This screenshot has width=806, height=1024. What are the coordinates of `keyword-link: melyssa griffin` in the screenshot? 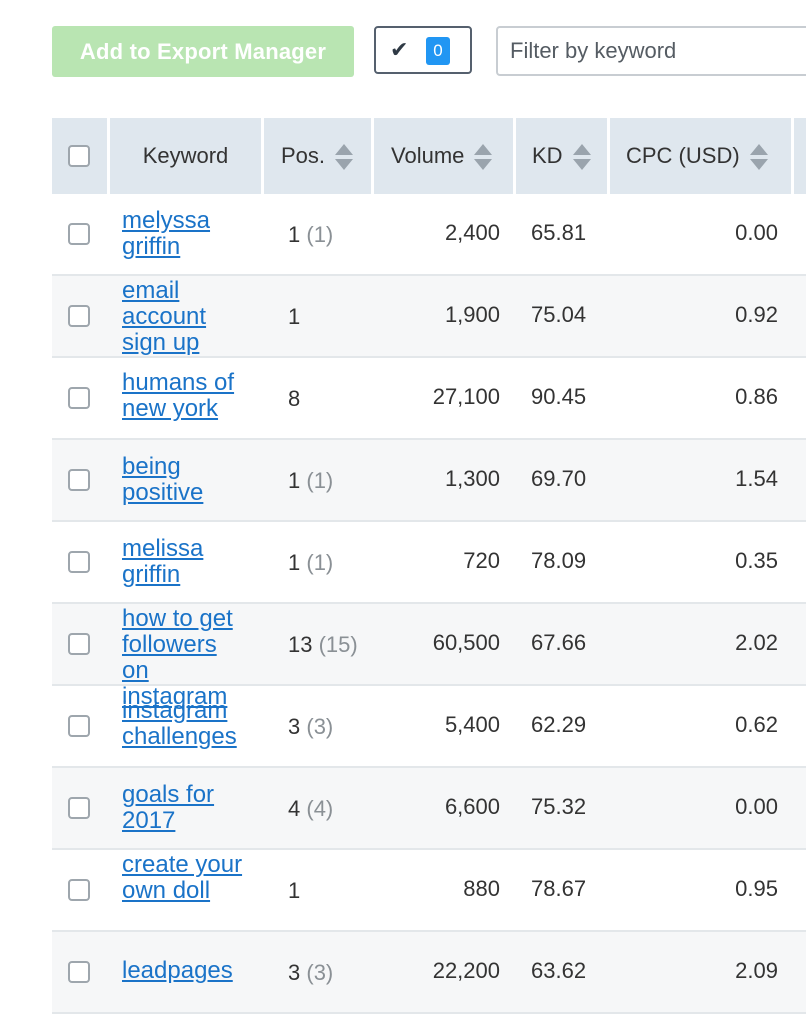 It's located at (186, 234).